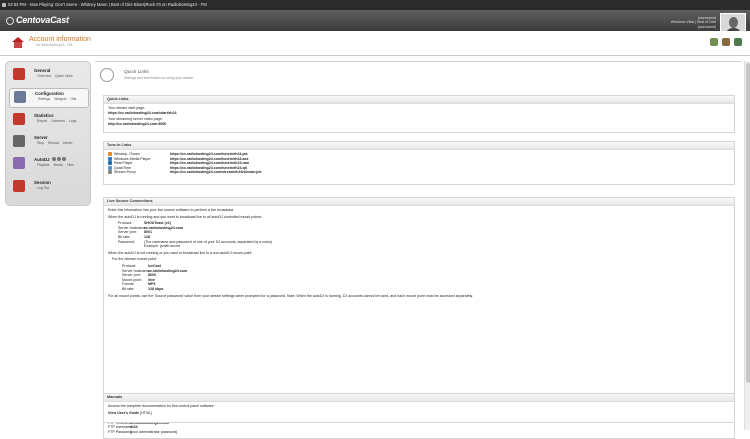  I want to click on winamp-icon, so click(110, 154).